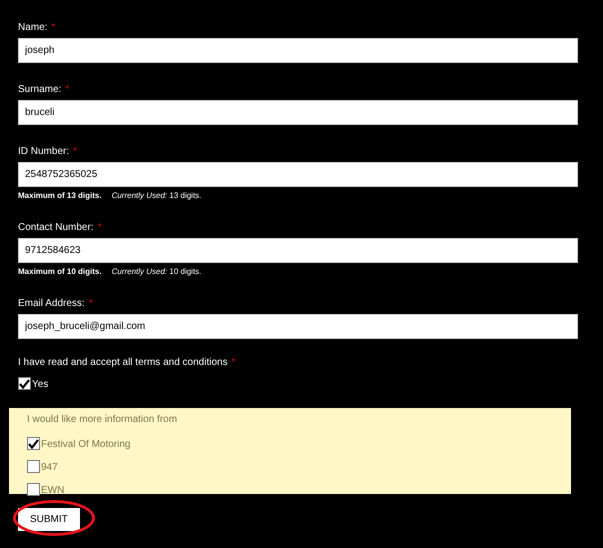 Image resolution: width=603 pixels, height=548 pixels. What do you see at coordinates (49, 467) in the screenshot?
I see `option-label: 947` at bounding box center [49, 467].